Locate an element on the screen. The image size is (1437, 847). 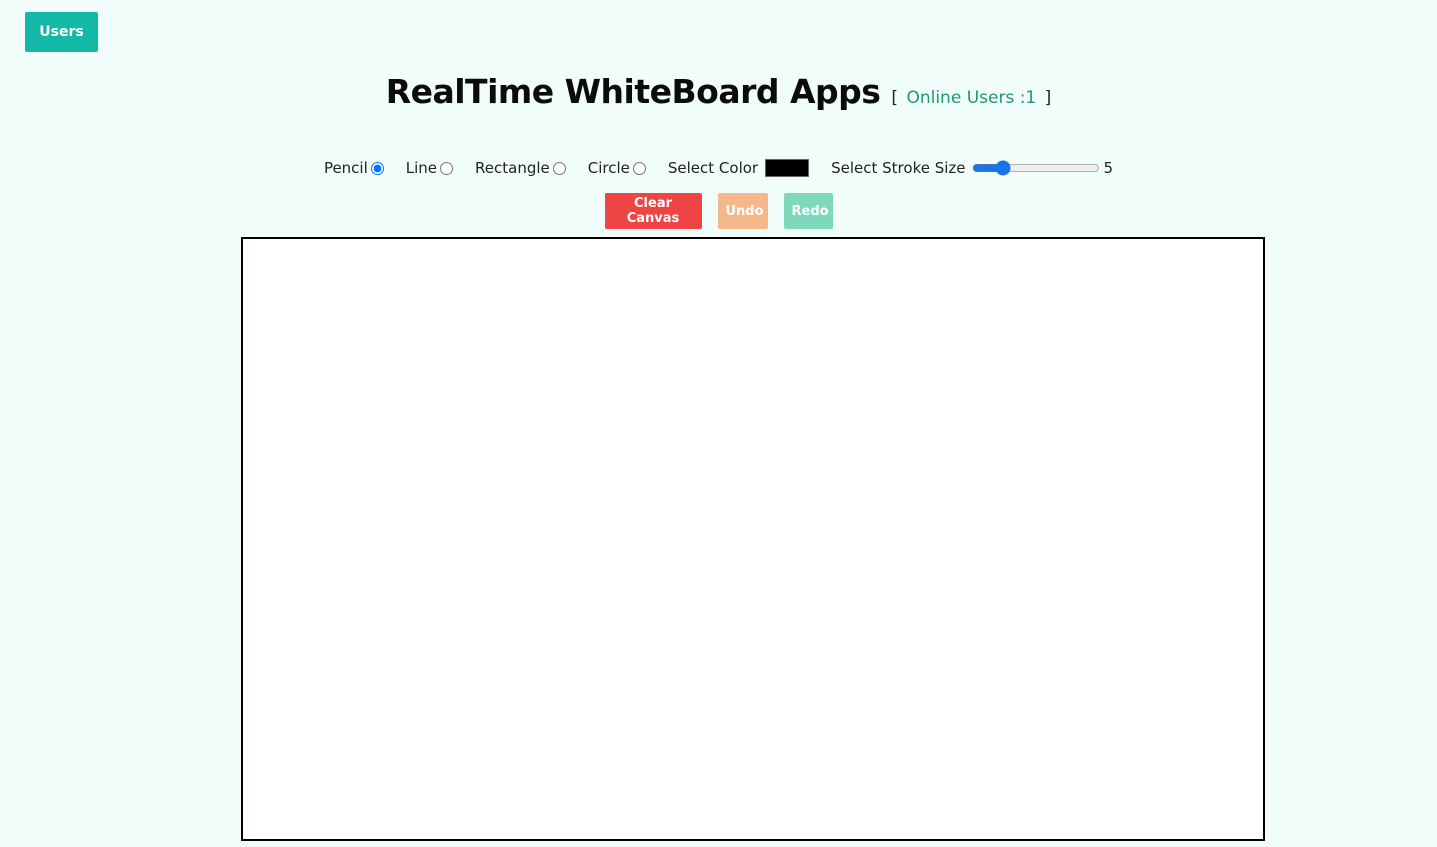
tool-pencil-label: Pencil is located at coordinates (345, 168).